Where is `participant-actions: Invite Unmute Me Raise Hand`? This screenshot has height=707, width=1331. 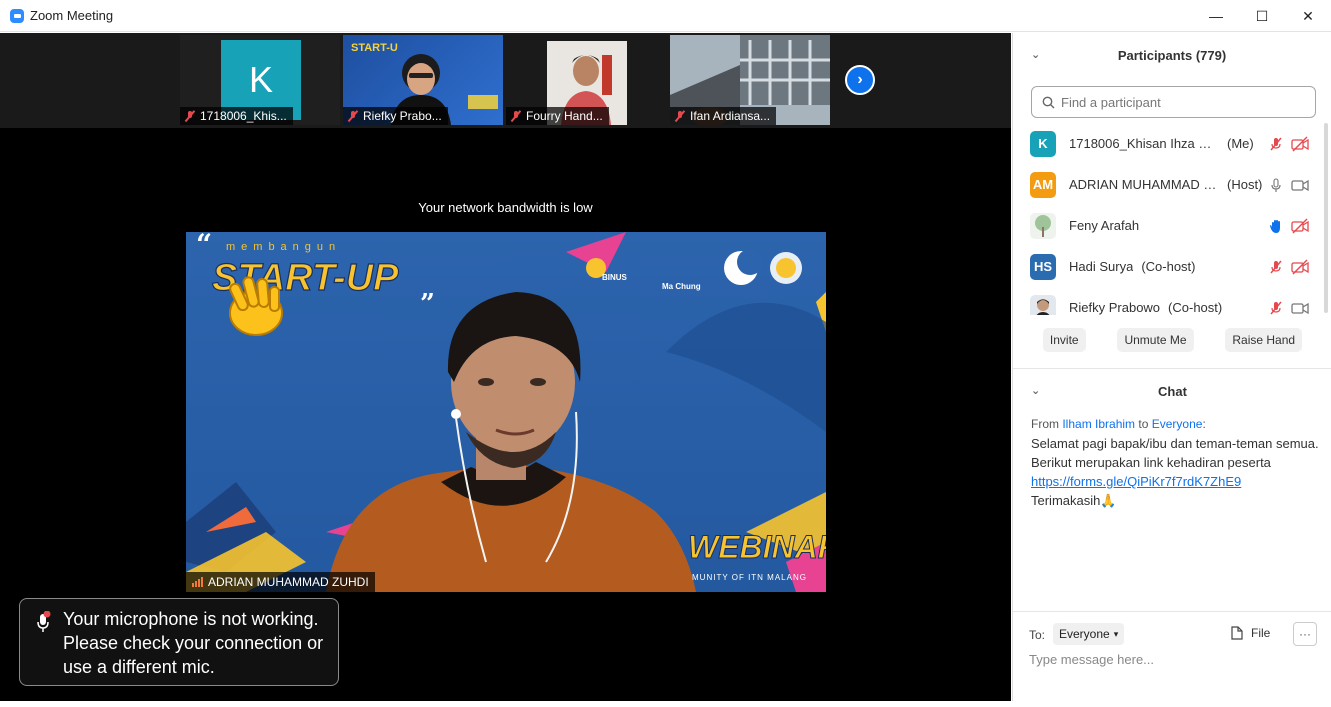 participant-actions: Invite Unmute Me Raise Hand is located at coordinates (1172, 340).